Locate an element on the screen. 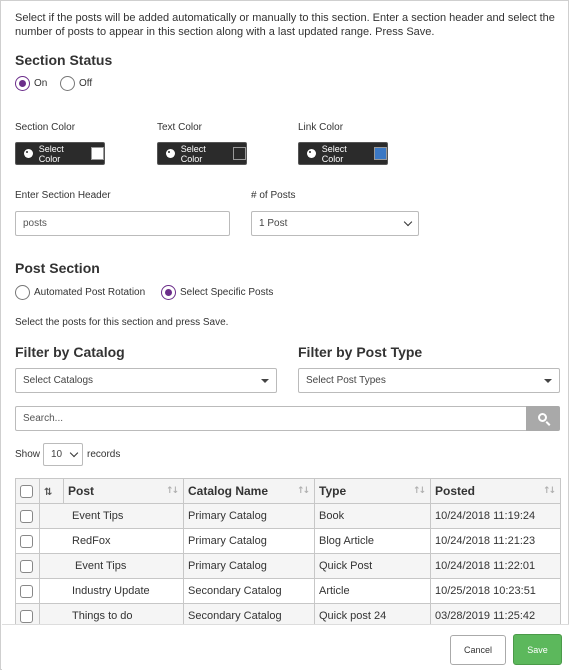 The height and width of the screenshot is (670, 569). search-button is located at coordinates (543, 418).